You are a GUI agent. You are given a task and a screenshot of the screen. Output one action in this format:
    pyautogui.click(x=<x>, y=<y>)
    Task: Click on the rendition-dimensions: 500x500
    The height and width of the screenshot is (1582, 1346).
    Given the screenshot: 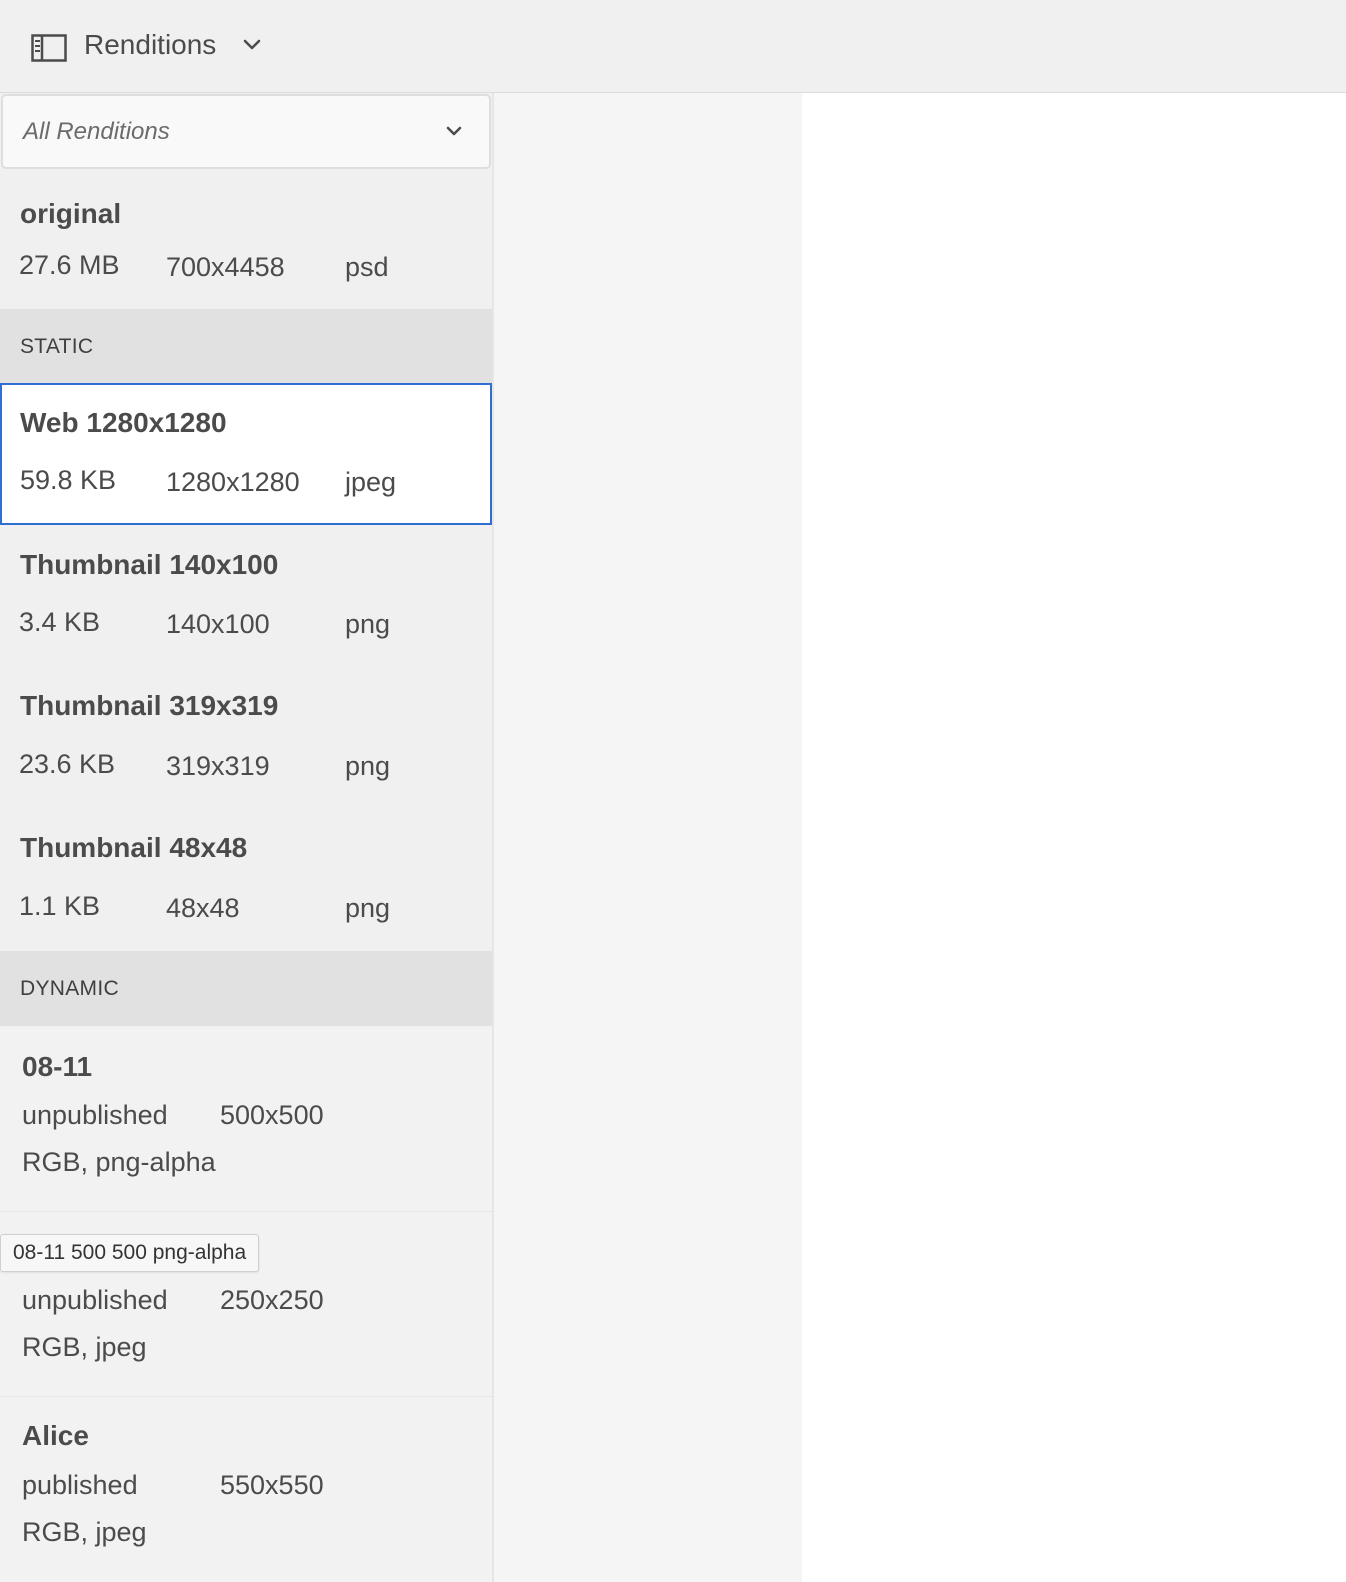 What is the action you would take?
    pyautogui.click(x=272, y=1115)
    